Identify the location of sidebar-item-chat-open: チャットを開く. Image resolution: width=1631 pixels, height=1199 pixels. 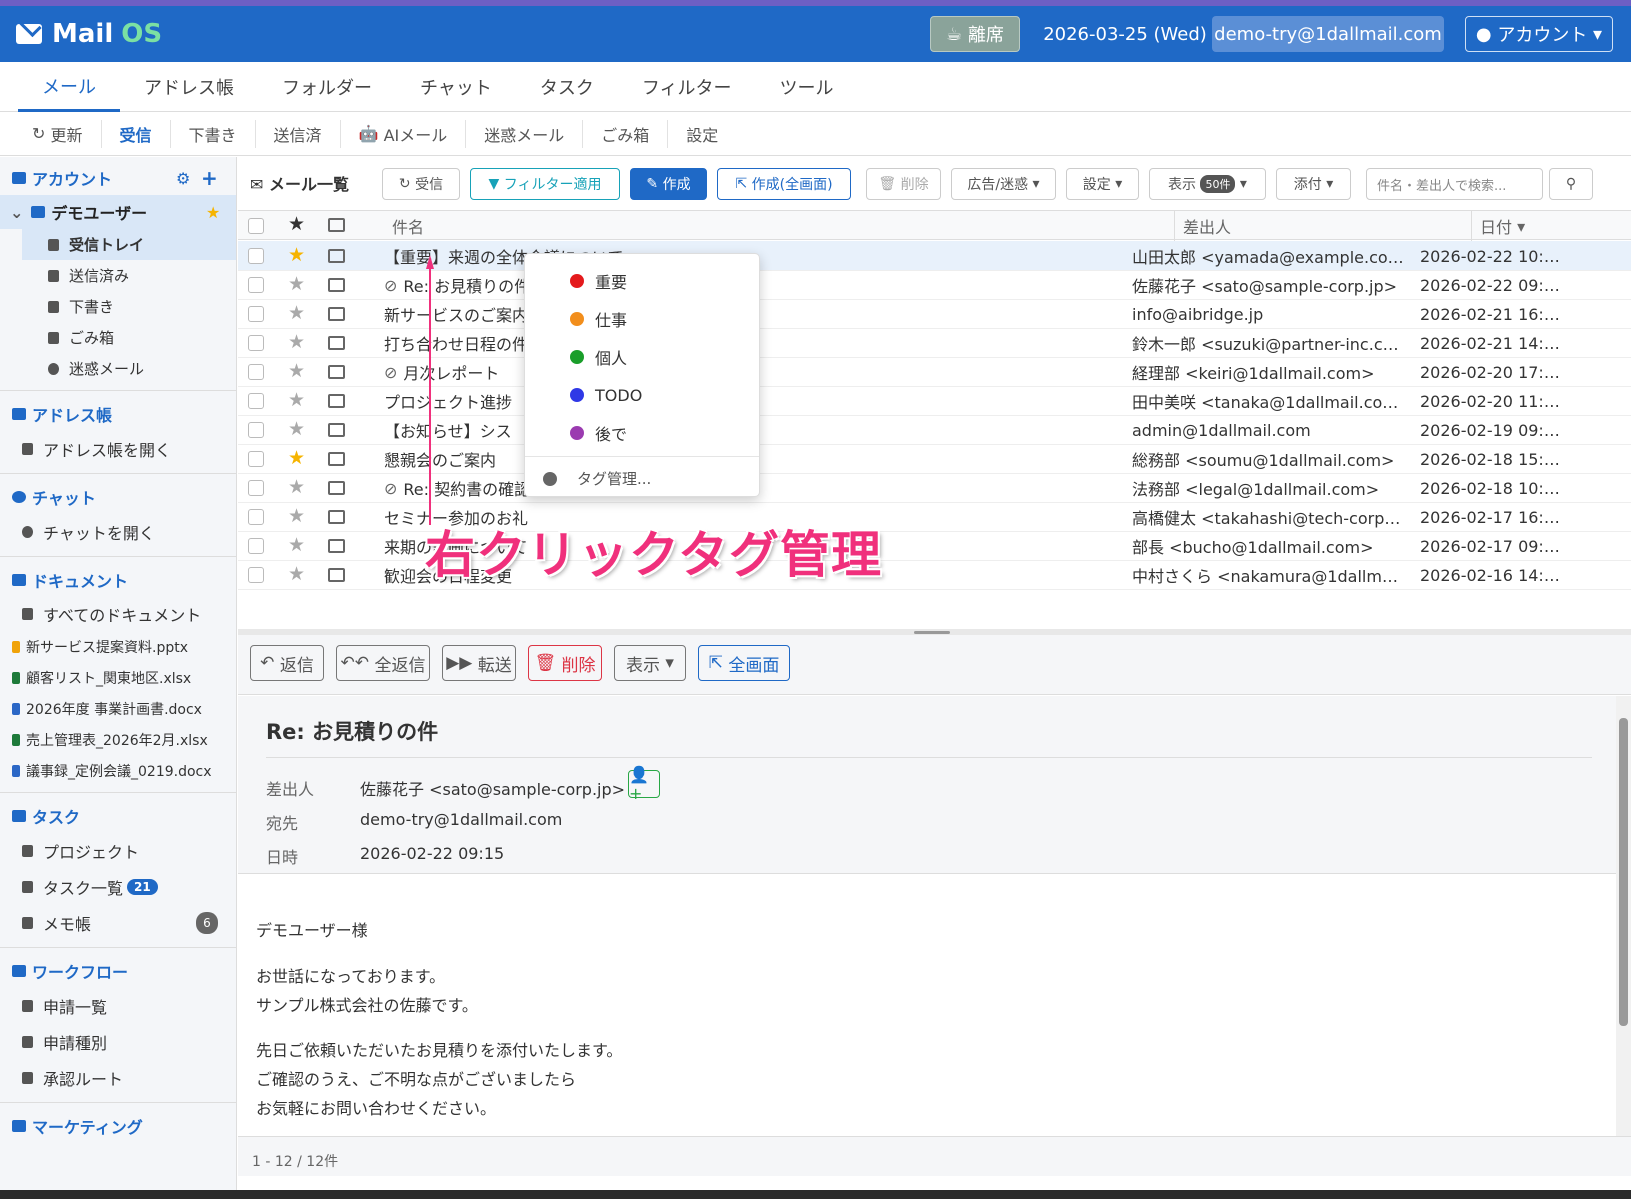
(118, 532).